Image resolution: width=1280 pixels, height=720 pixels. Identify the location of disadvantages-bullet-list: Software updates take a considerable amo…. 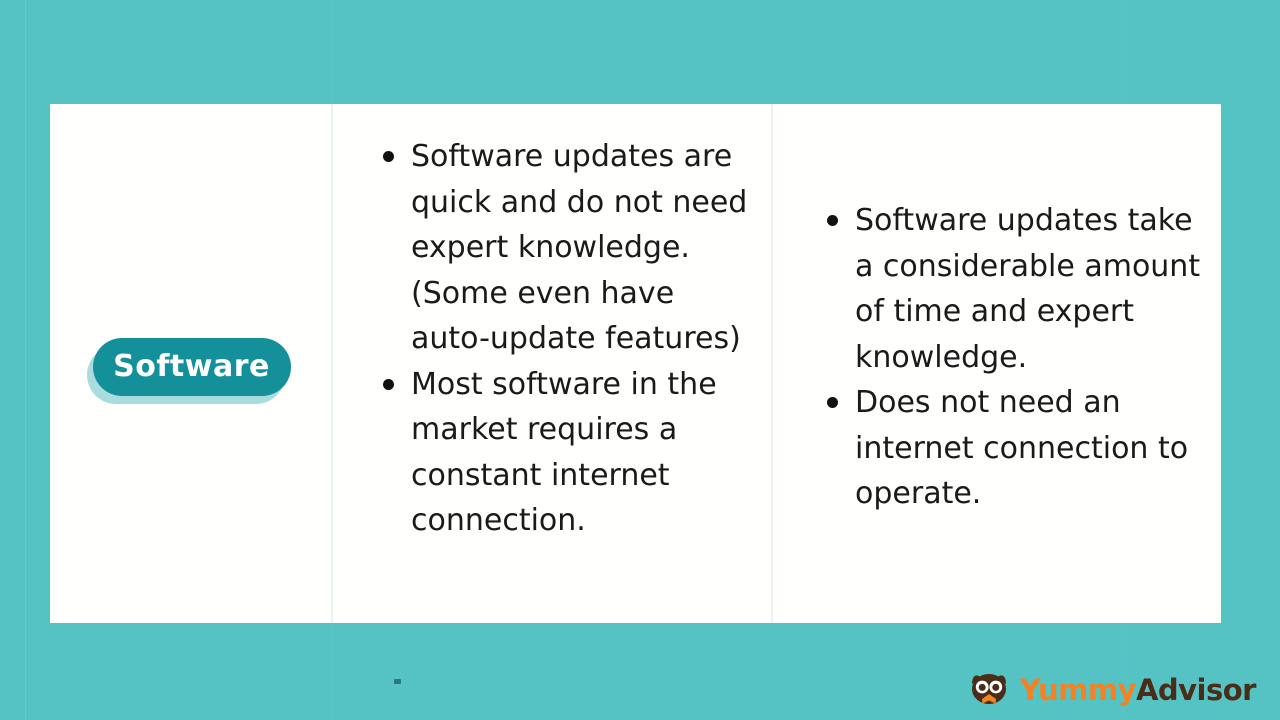
(1010, 357).